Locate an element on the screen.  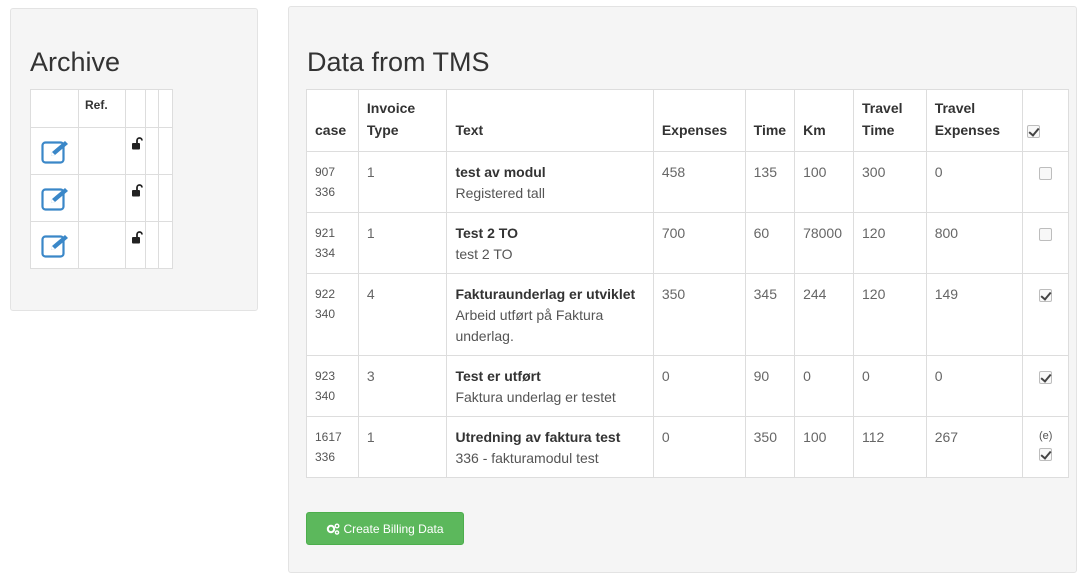
tms-title: Data from TMS is located at coordinates (398, 62).